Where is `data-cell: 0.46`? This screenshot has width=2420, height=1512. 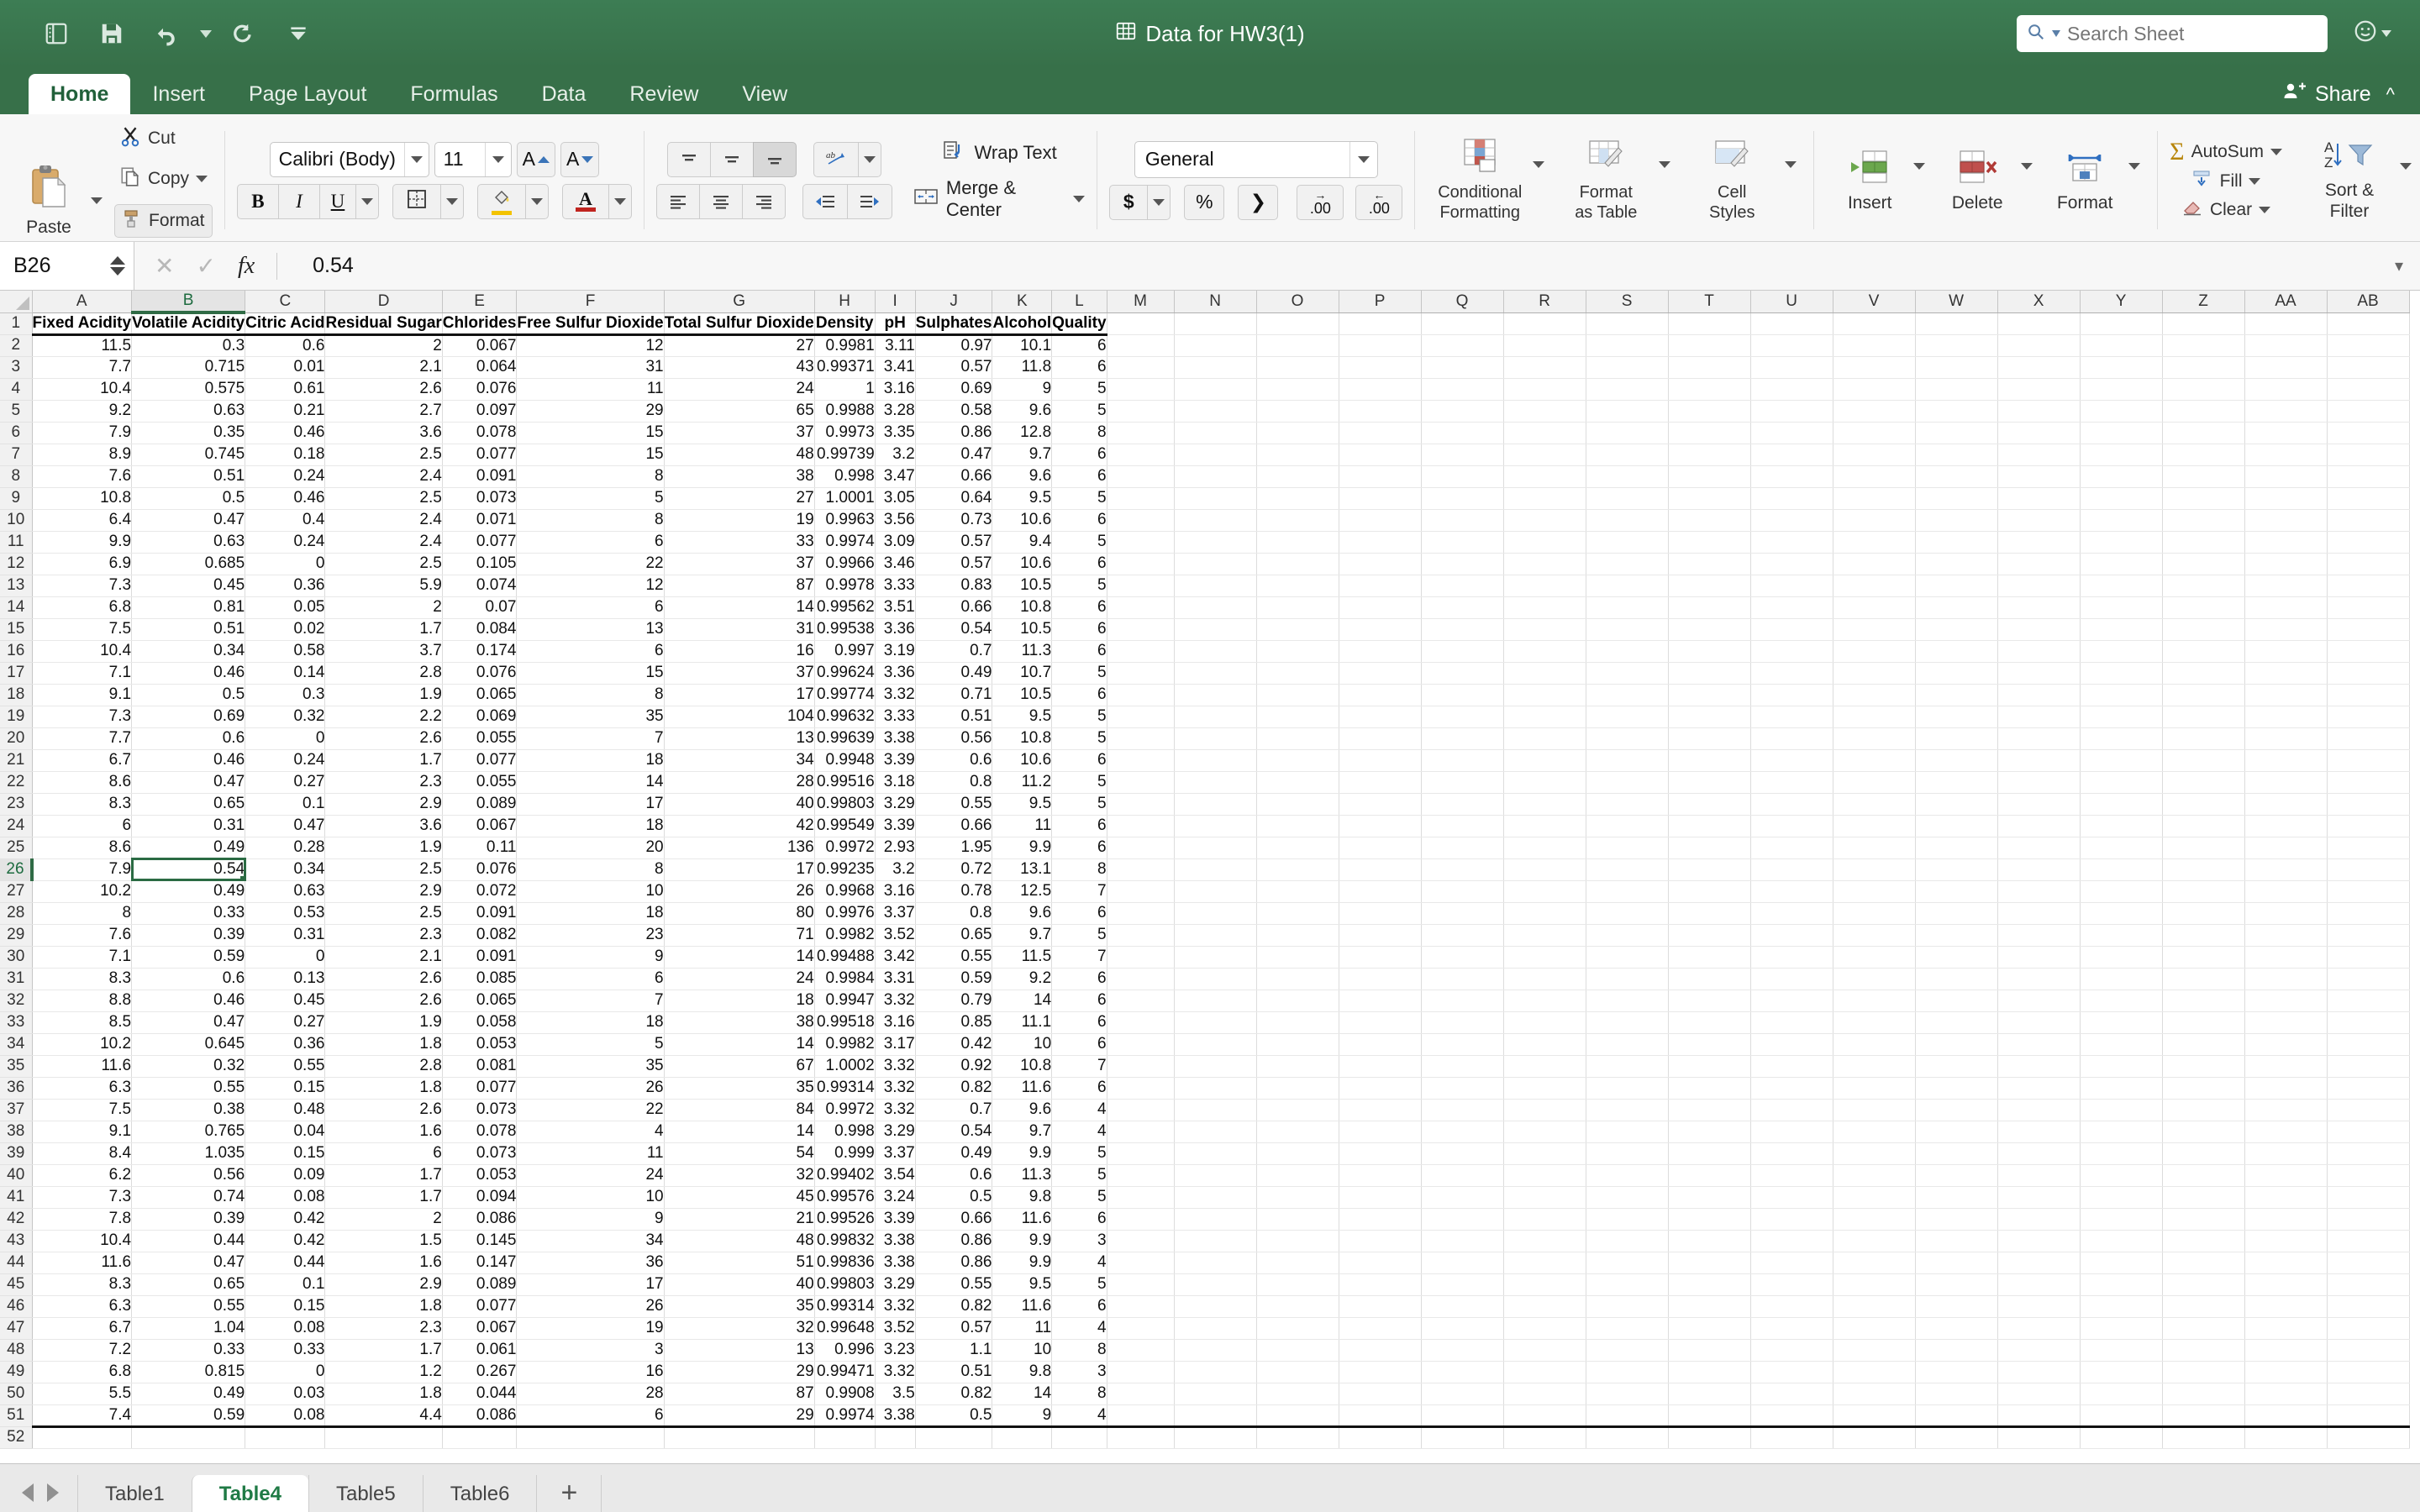
data-cell: 0.46 is located at coordinates (188, 673).